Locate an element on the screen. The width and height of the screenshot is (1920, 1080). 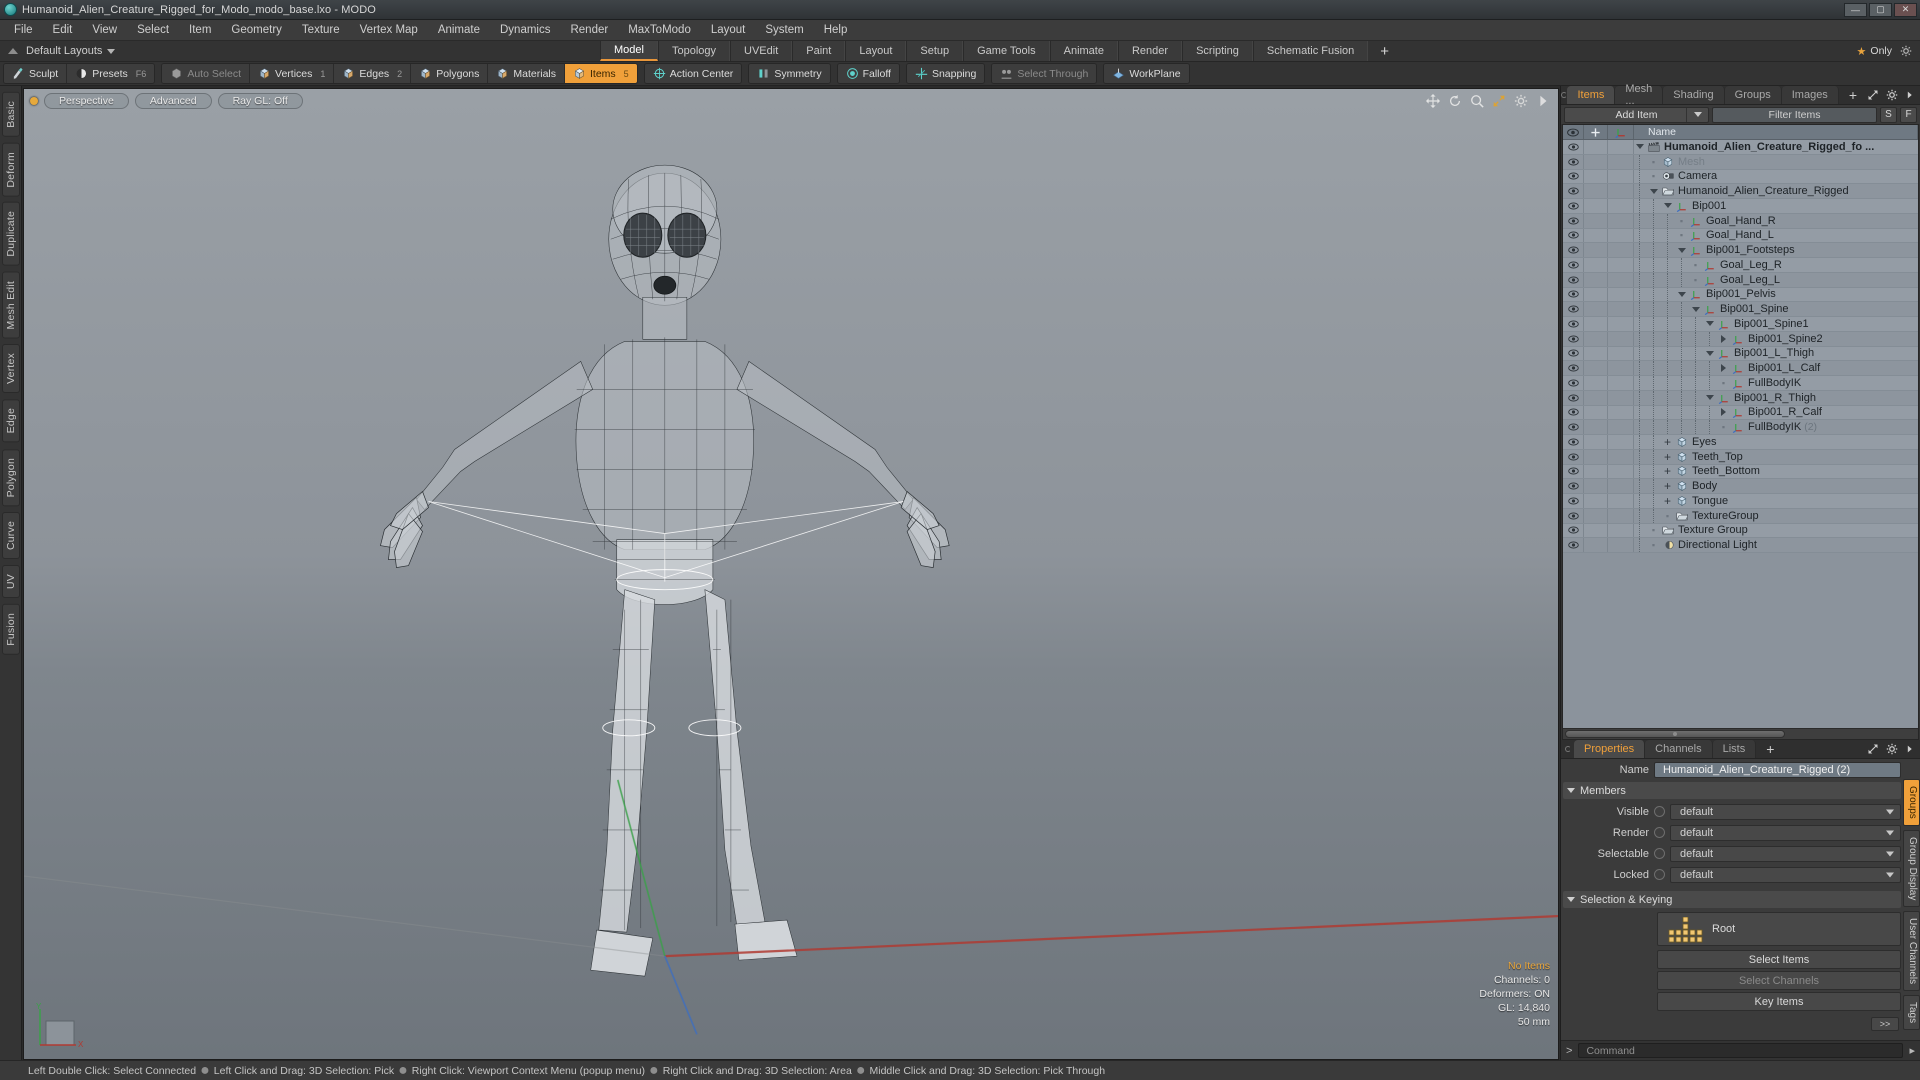
left-tab-deform: Deform is located at coordinates (10, 169).